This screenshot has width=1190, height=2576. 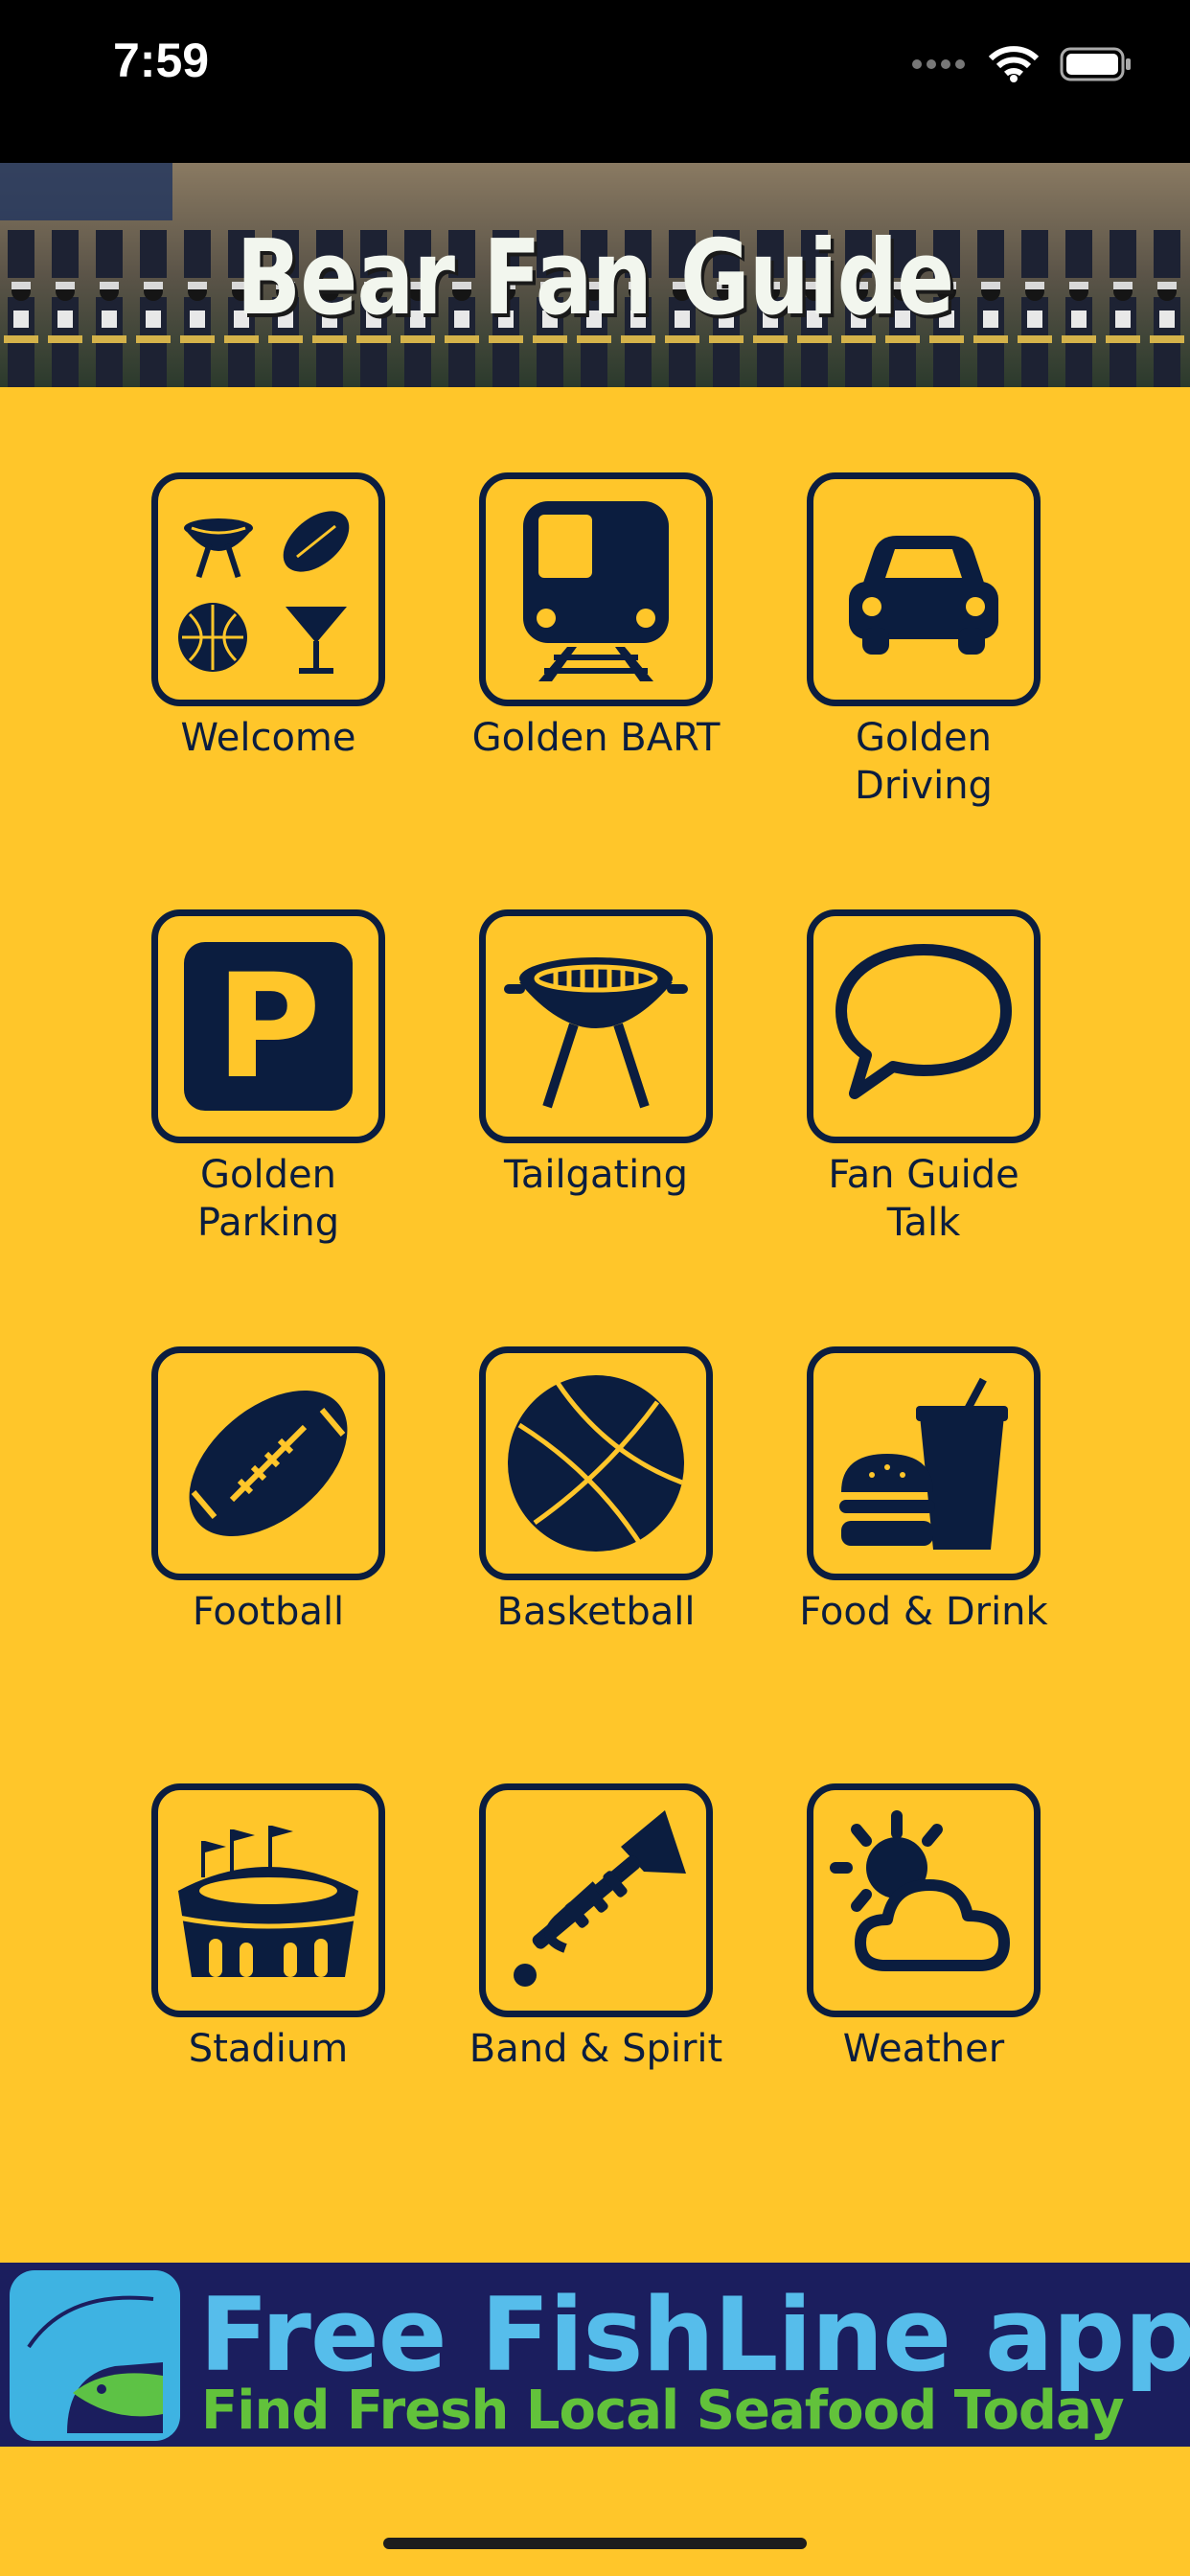 I want to click on food-drink-icon, so click(x=924, y=1463).